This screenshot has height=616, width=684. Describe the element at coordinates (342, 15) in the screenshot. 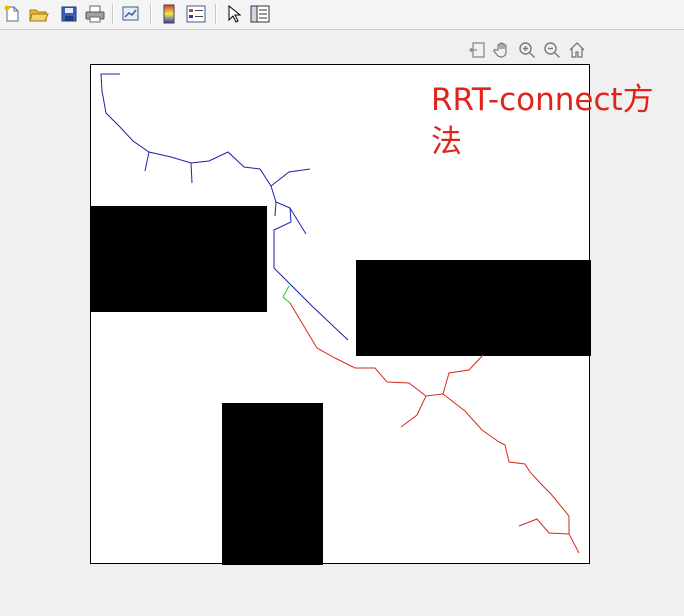

I see `figure-toolbar` at that location.